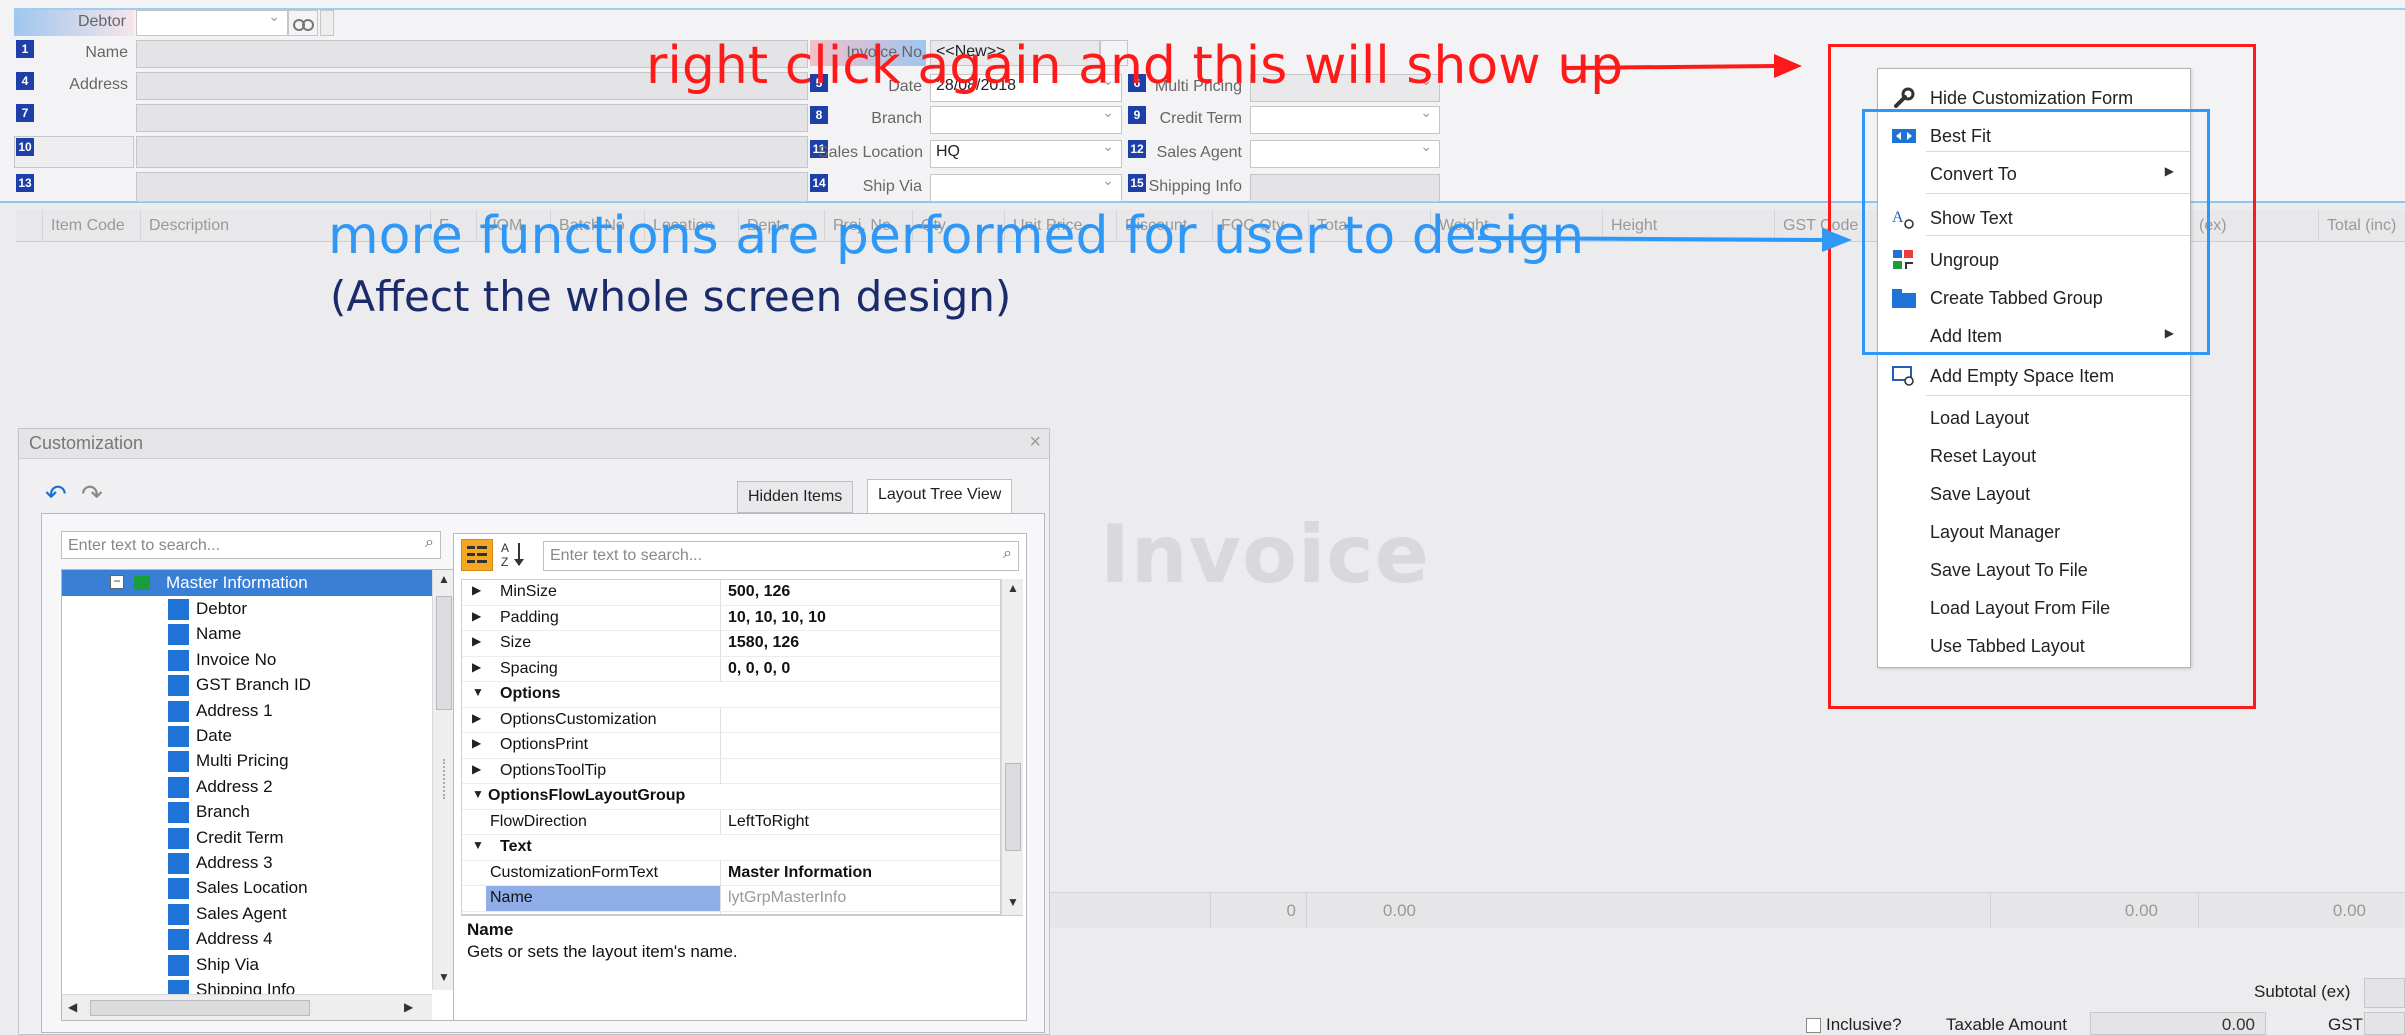 The height and width of the screenshot is (1035, 2405). What do you see at coordinates (200, 1008) in the screenshot?
I see `hscroll-thumb` at bounding box center [200, 1008].